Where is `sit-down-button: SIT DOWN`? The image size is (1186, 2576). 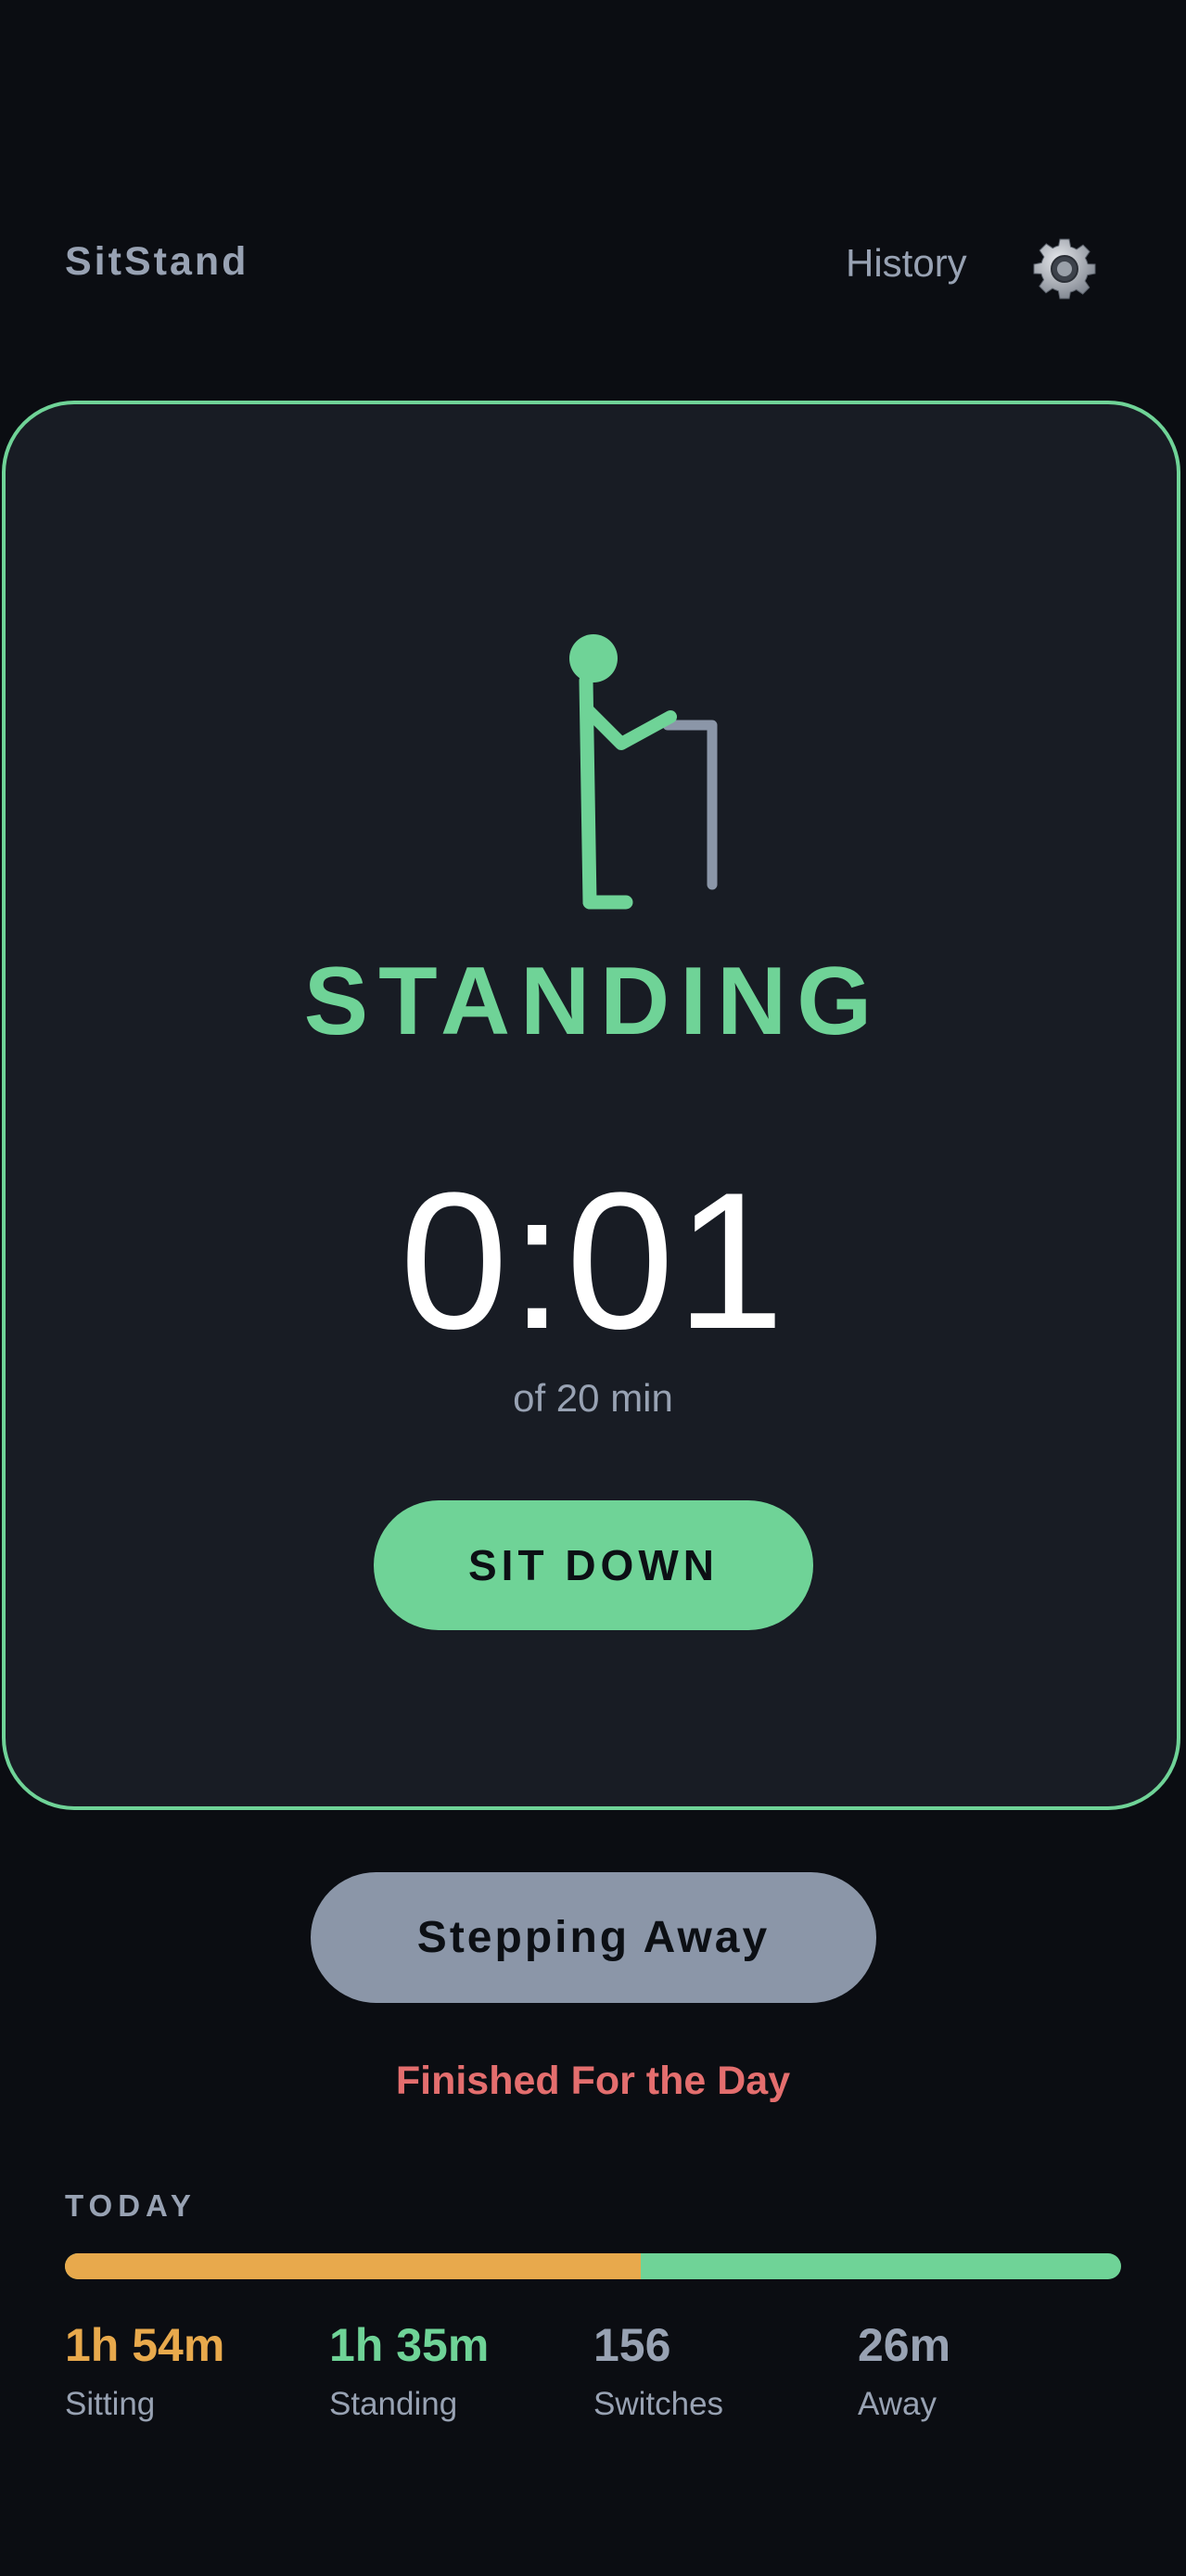
sit-down-button: SIT DOWN is located at coordinates (593, 1565).